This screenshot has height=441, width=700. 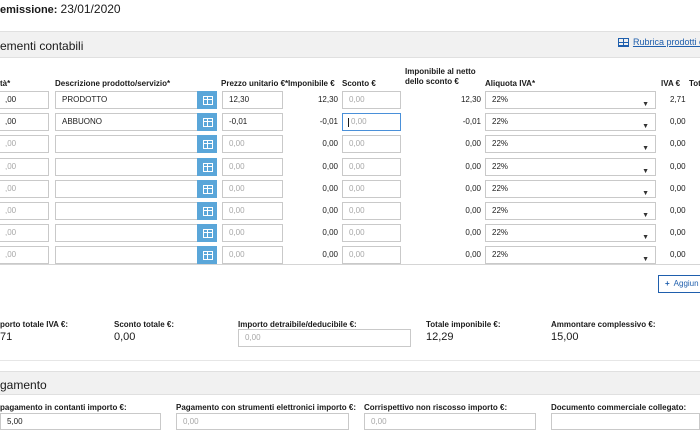 What do you see at coordinates (125, 337) in the screenshot?
I see `total-discount-value: 0,00` at bounding box center [125, 337].